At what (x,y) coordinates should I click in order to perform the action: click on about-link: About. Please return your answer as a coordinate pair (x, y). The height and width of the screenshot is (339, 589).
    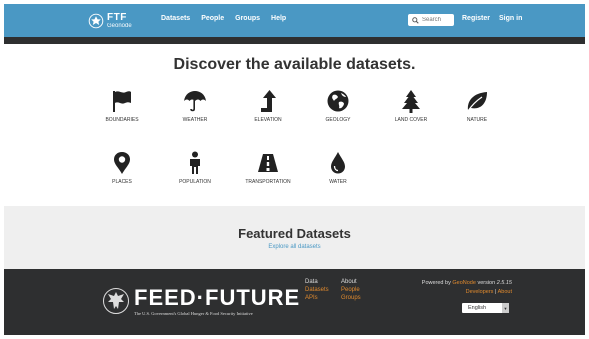
    Looking at the image, I should click on (505, 292).